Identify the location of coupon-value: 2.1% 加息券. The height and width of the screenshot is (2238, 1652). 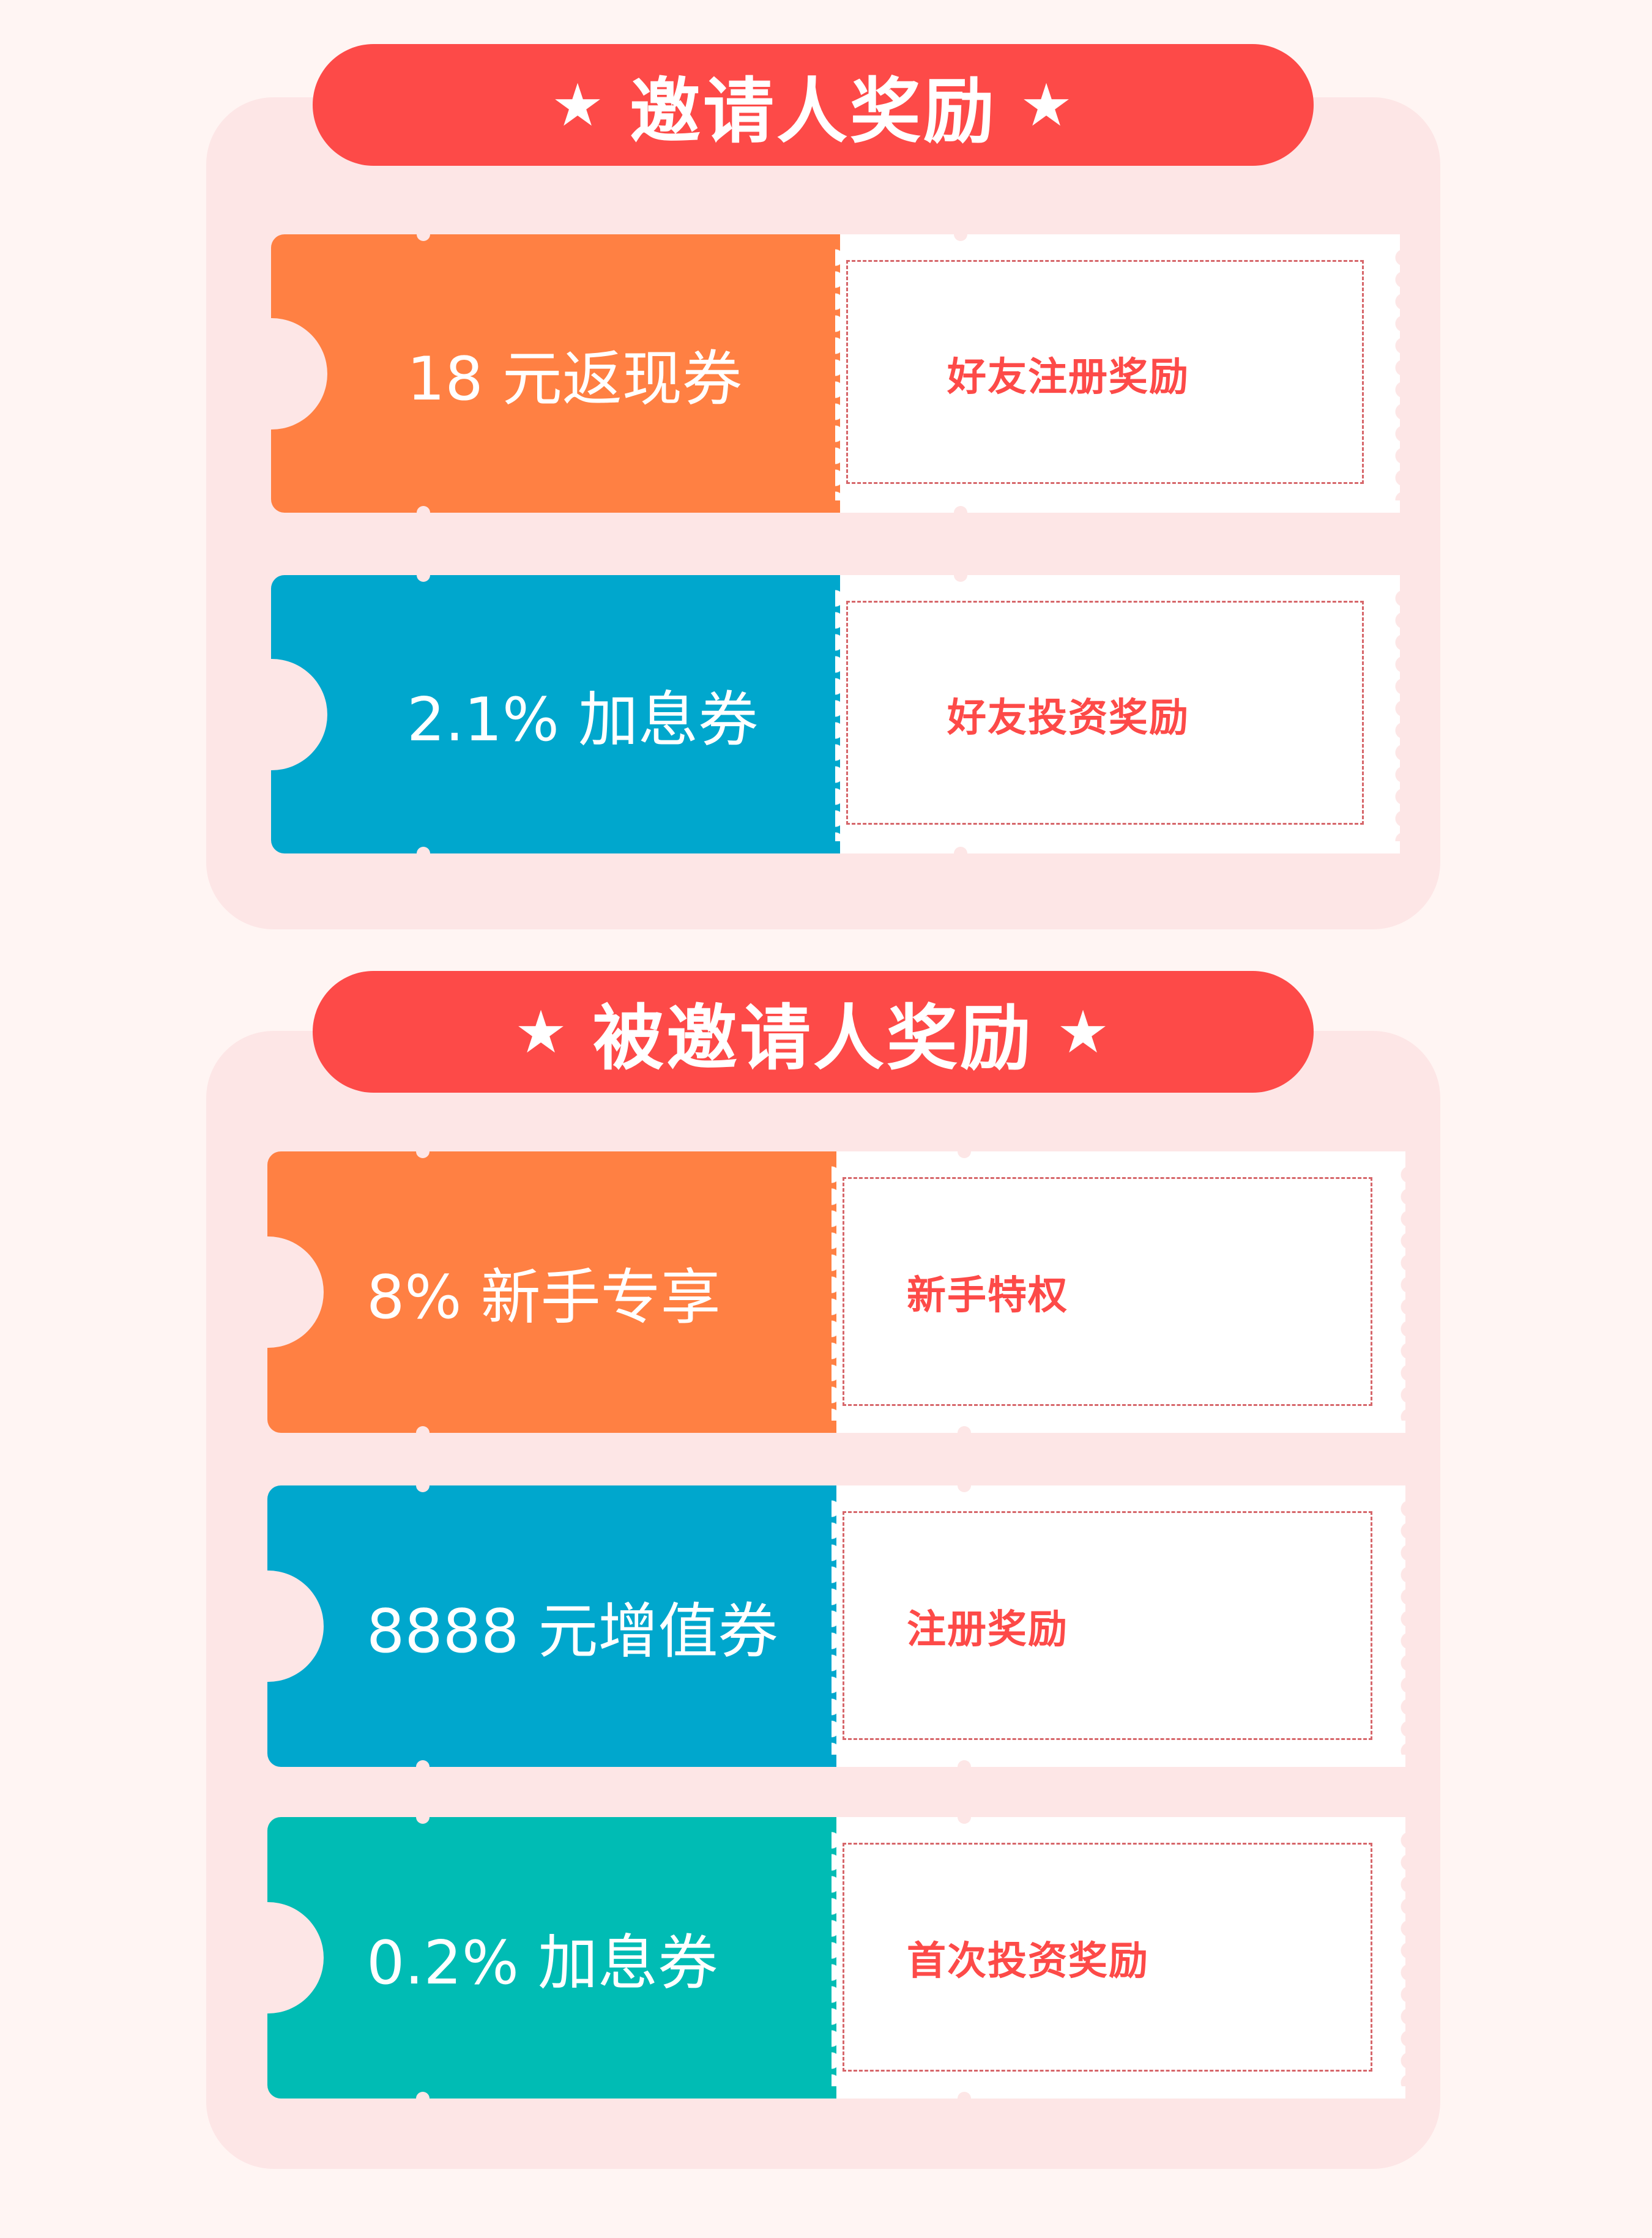
(583, 720).